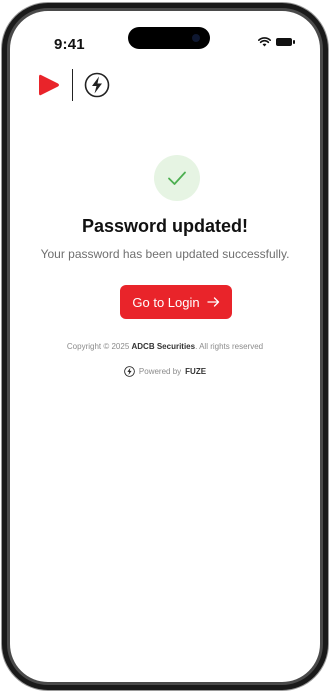 The height and width of the screenshot is (693, 330). What do you see at coordinates (165, 226) in the screenshot?
I see `page-title: Password updated!` at bounding box center [165, 226].